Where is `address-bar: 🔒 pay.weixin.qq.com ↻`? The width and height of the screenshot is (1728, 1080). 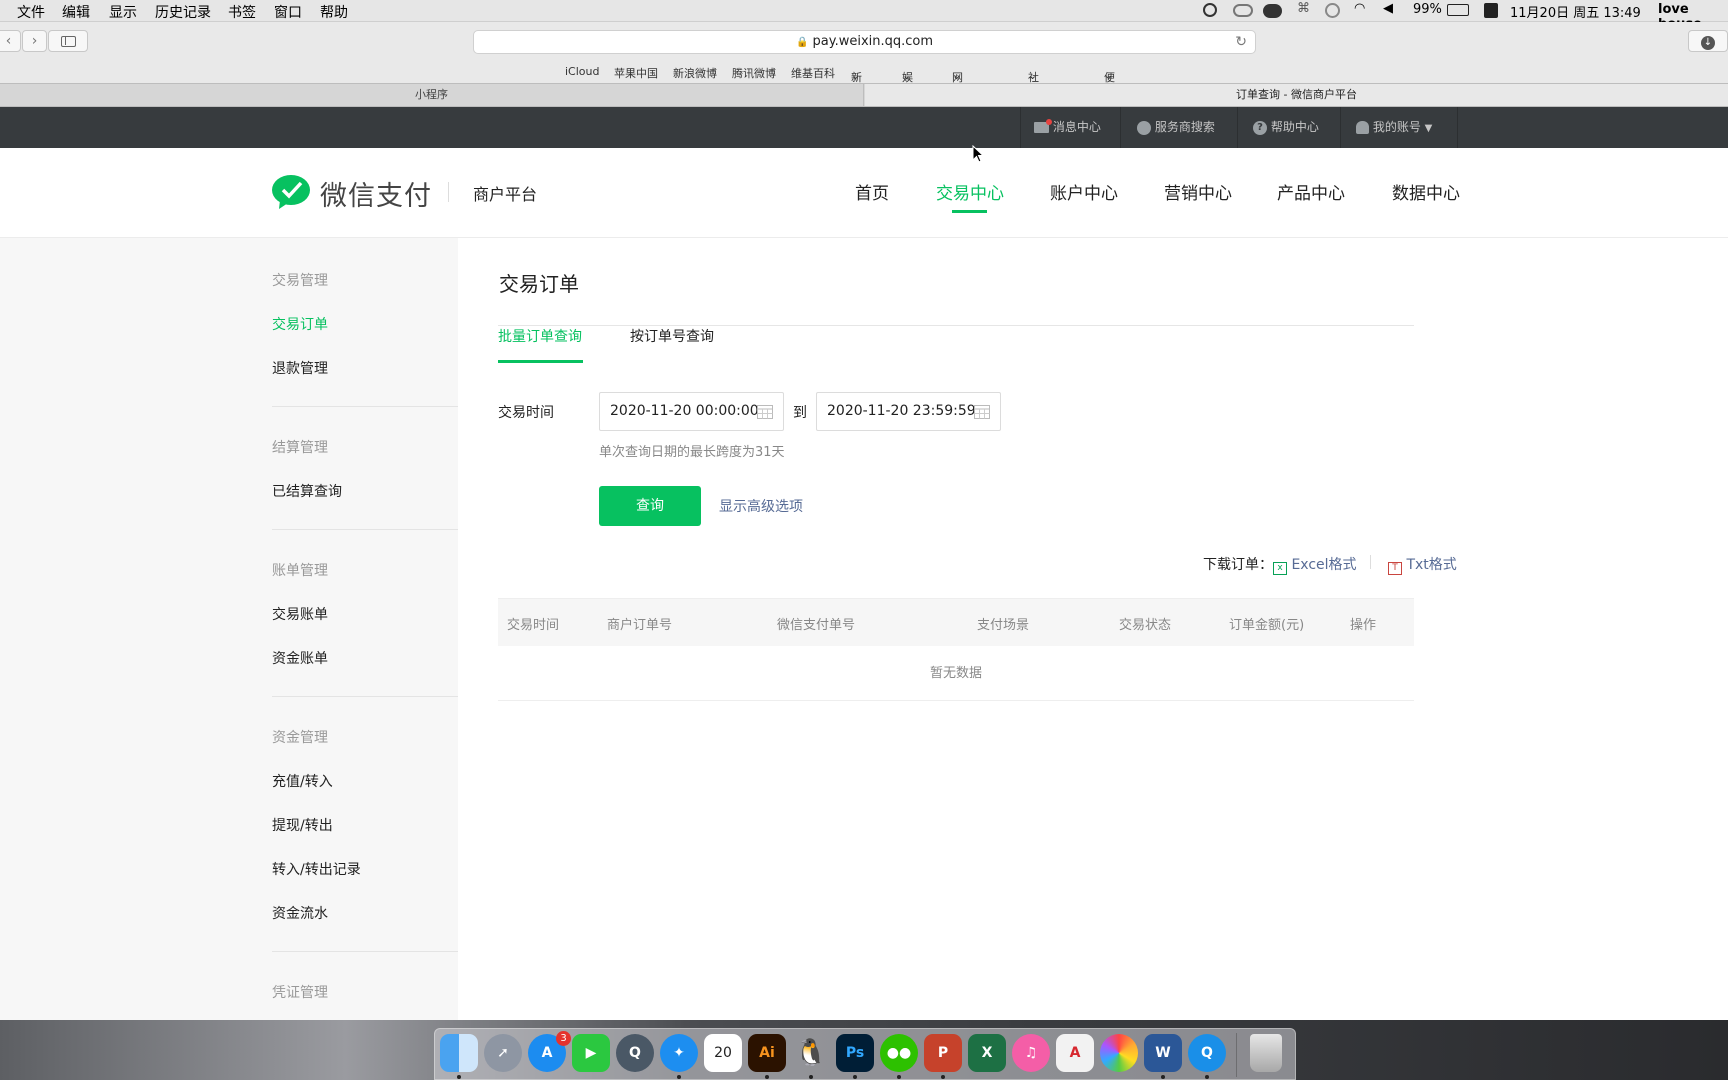
address-bar: 🔒 pay.weixin.qq.com ↻ is located at coordinates (864, 42).